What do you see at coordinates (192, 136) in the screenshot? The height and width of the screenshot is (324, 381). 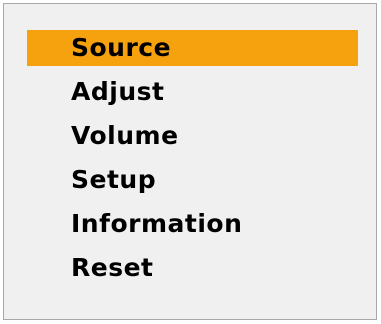 I see `menu-item-volume: Volume` at bounding box center [192, 136].